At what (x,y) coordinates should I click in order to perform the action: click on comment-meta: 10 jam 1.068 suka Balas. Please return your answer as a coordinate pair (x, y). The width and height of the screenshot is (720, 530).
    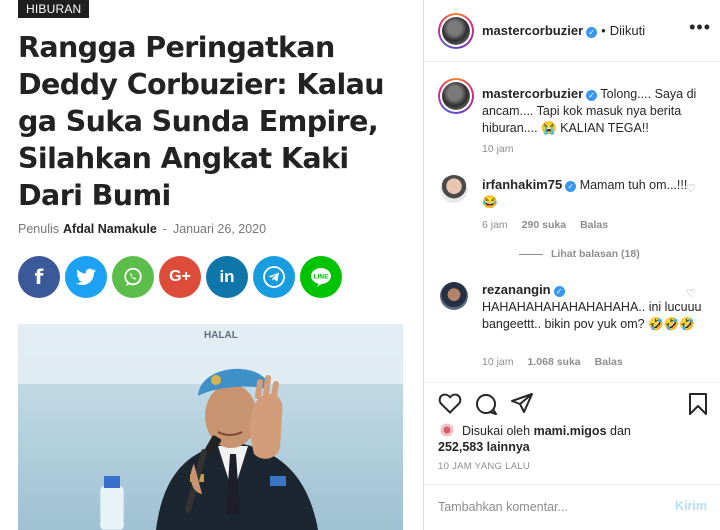
    Looking at the image, I should click on (559, 362).